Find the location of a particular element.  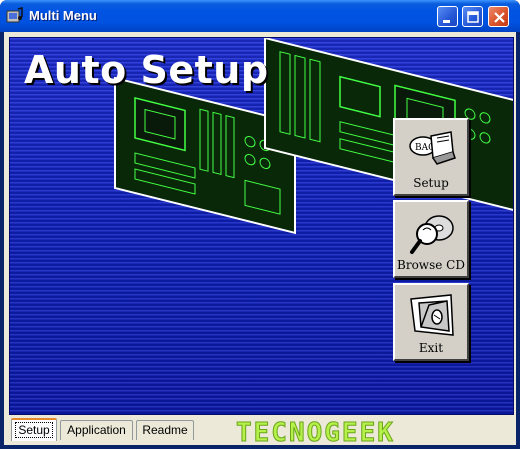

exit-door-icon is located at coordinates (432, 315).